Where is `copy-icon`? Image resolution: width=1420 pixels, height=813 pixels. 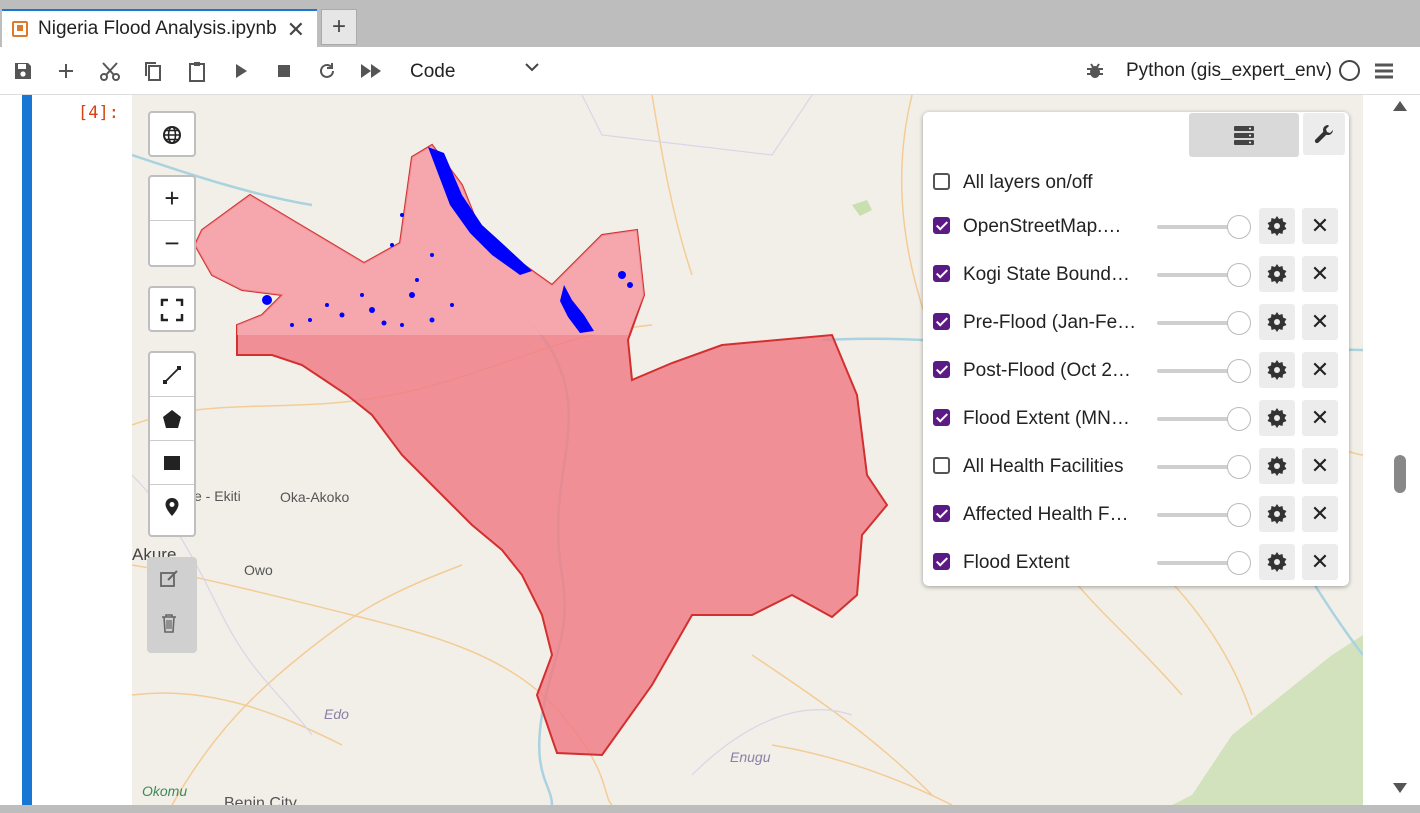
copy-icon is located at coordinates (153, 71).